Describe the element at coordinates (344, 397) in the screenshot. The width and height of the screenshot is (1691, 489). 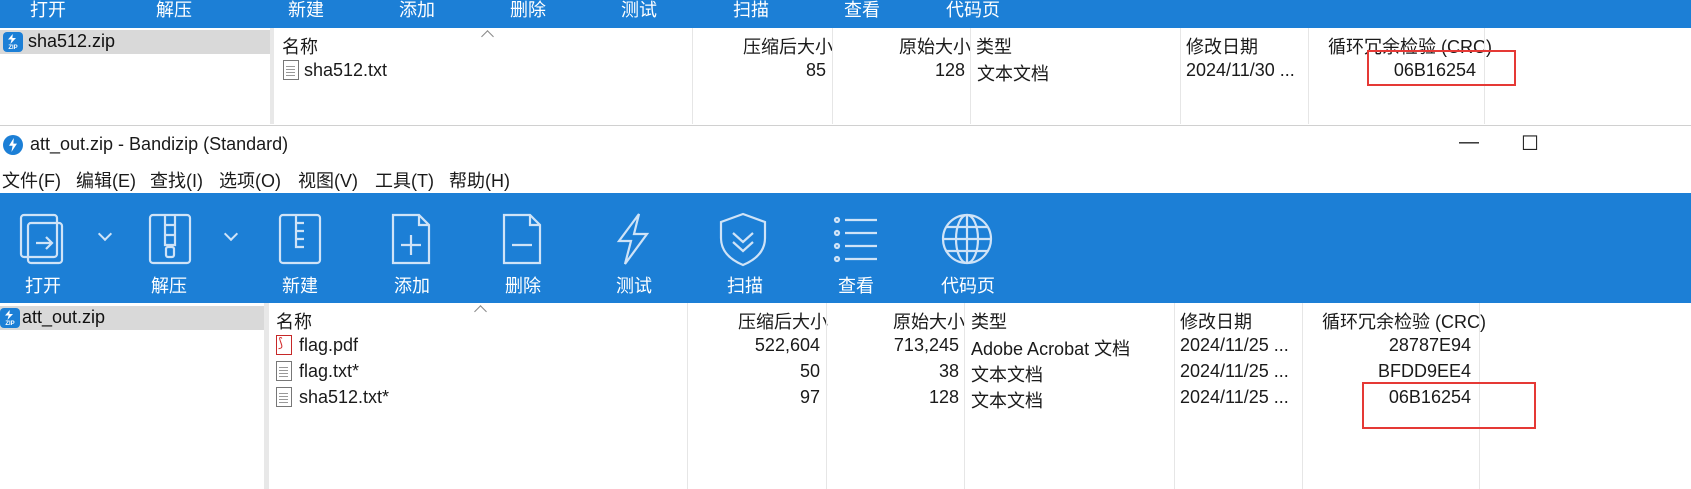
I see `file-name: sha512.txt*` at that location.